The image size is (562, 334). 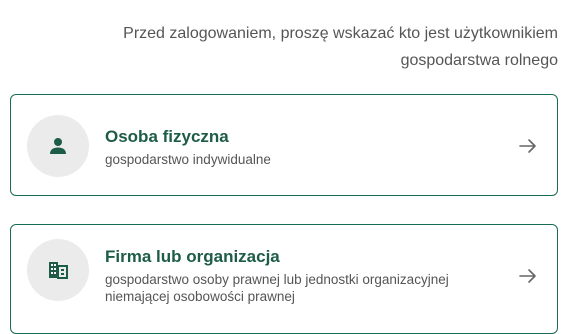 What do you see at coordinates (167, 136) in the screenshot?
I see `option-title: Osoba fizyczna` at bounding box center [167, 136].